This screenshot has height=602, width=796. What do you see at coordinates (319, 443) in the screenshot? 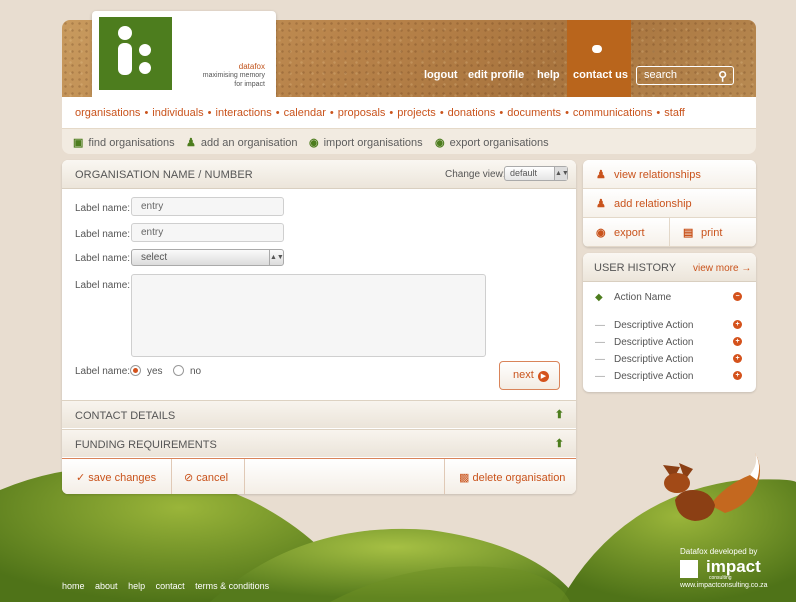
I see `funding-requirements-section: FUNDING REQUIREMENTS ⬆` at bounding box center [319, 443].